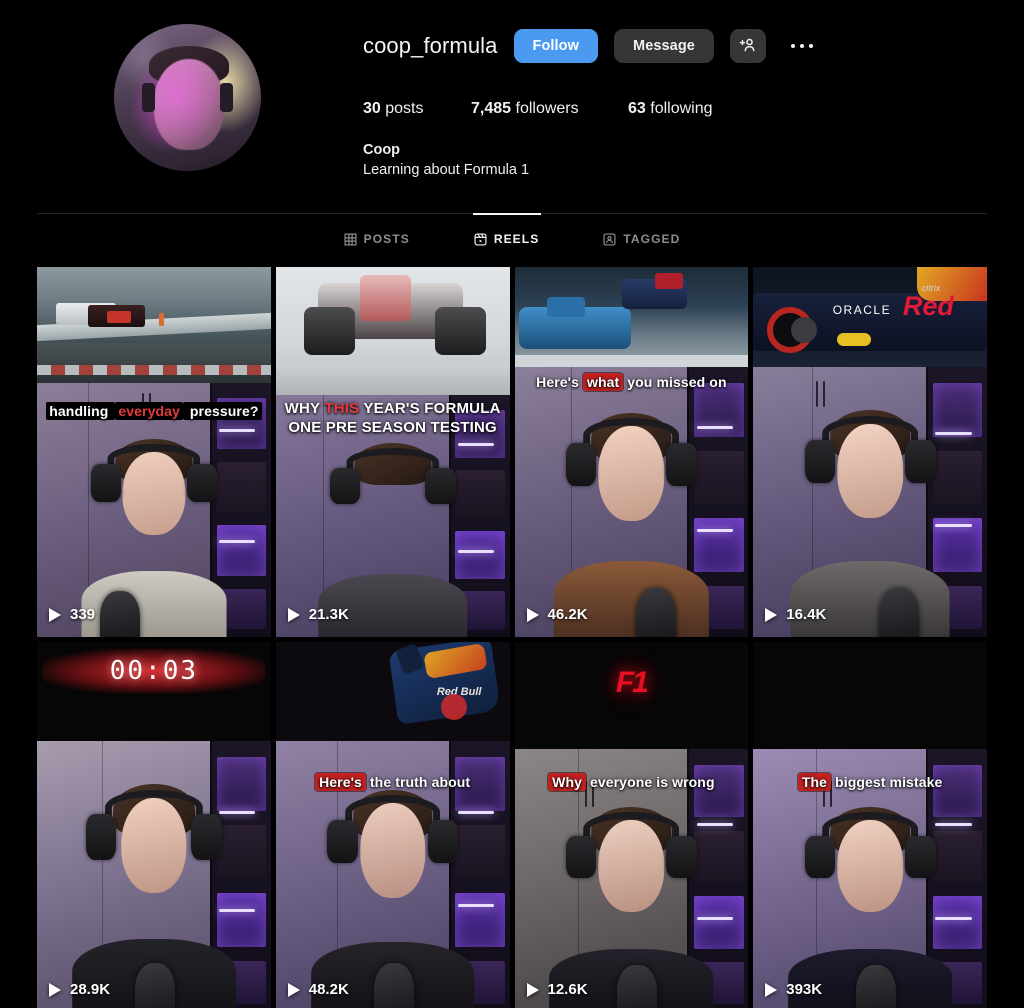 Image resolution: width=1024 pixels, height=1008 pixels. I want to click on play-count-value-8: 393K, so click(804, 989).